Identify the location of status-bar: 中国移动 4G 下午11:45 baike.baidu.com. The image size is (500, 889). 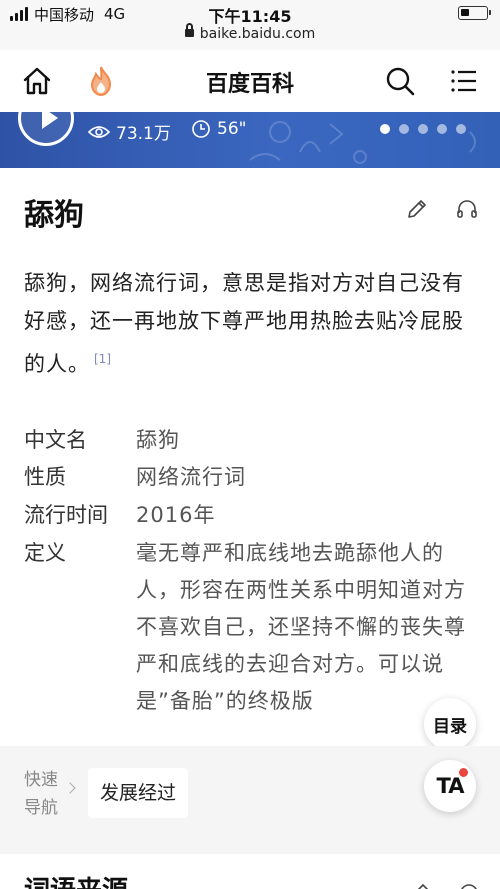
(250, 25).